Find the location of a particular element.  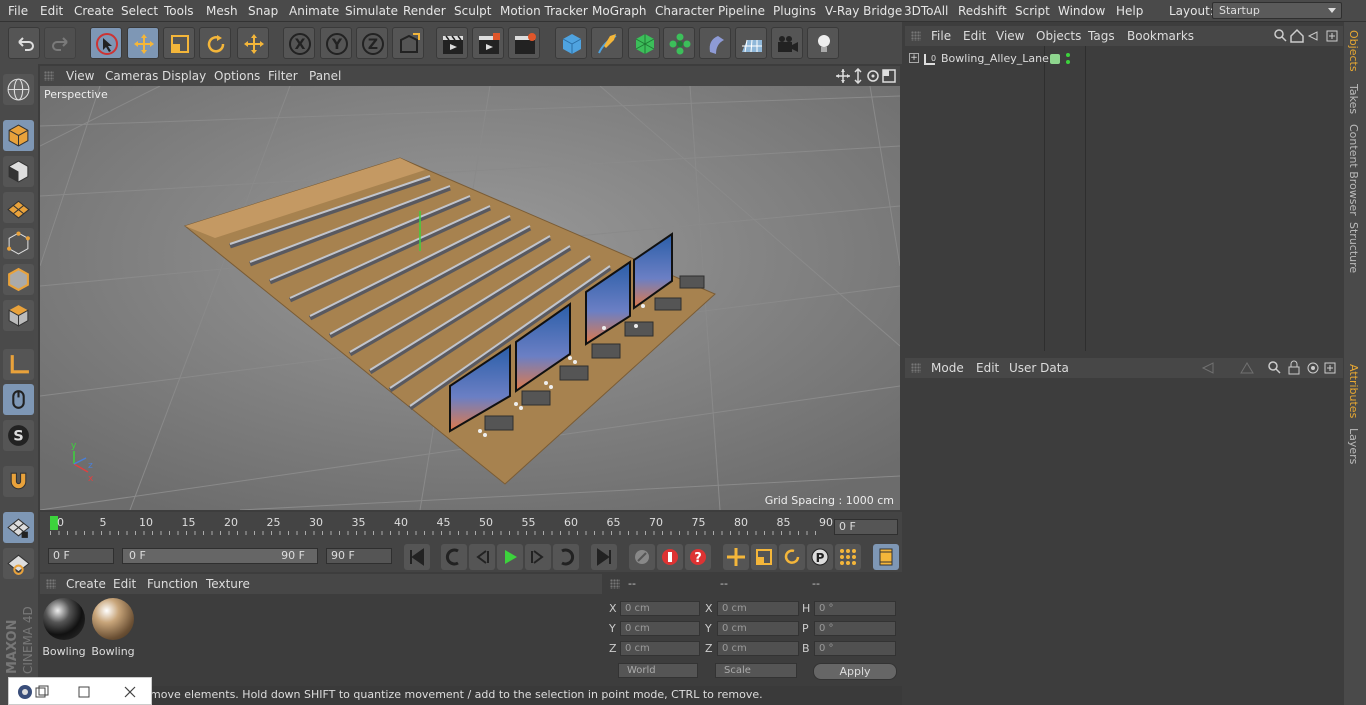

editor-visibility-dot-icon is located at coordinates (1068, 55).